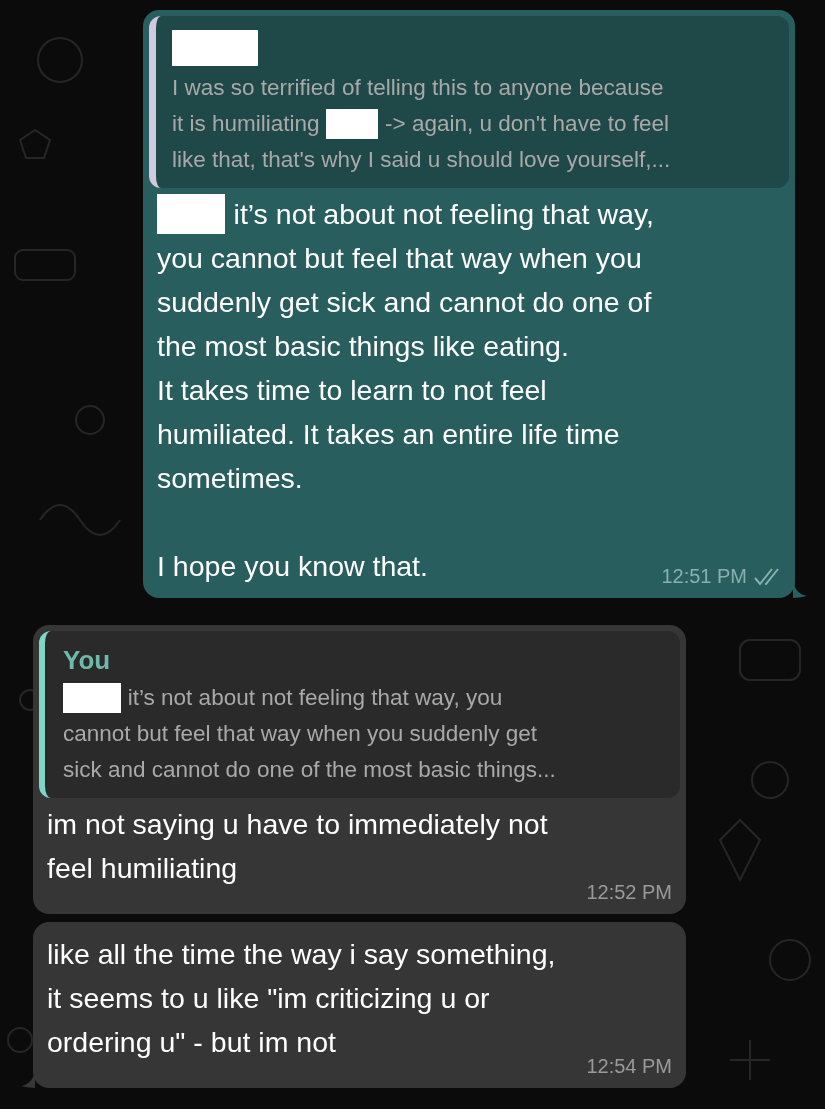 The image size is (825, 1109). Describe the element at coordinates (352, 390) in the screenshot. I see `message-text: It takes time to learn to not feel` at that location.